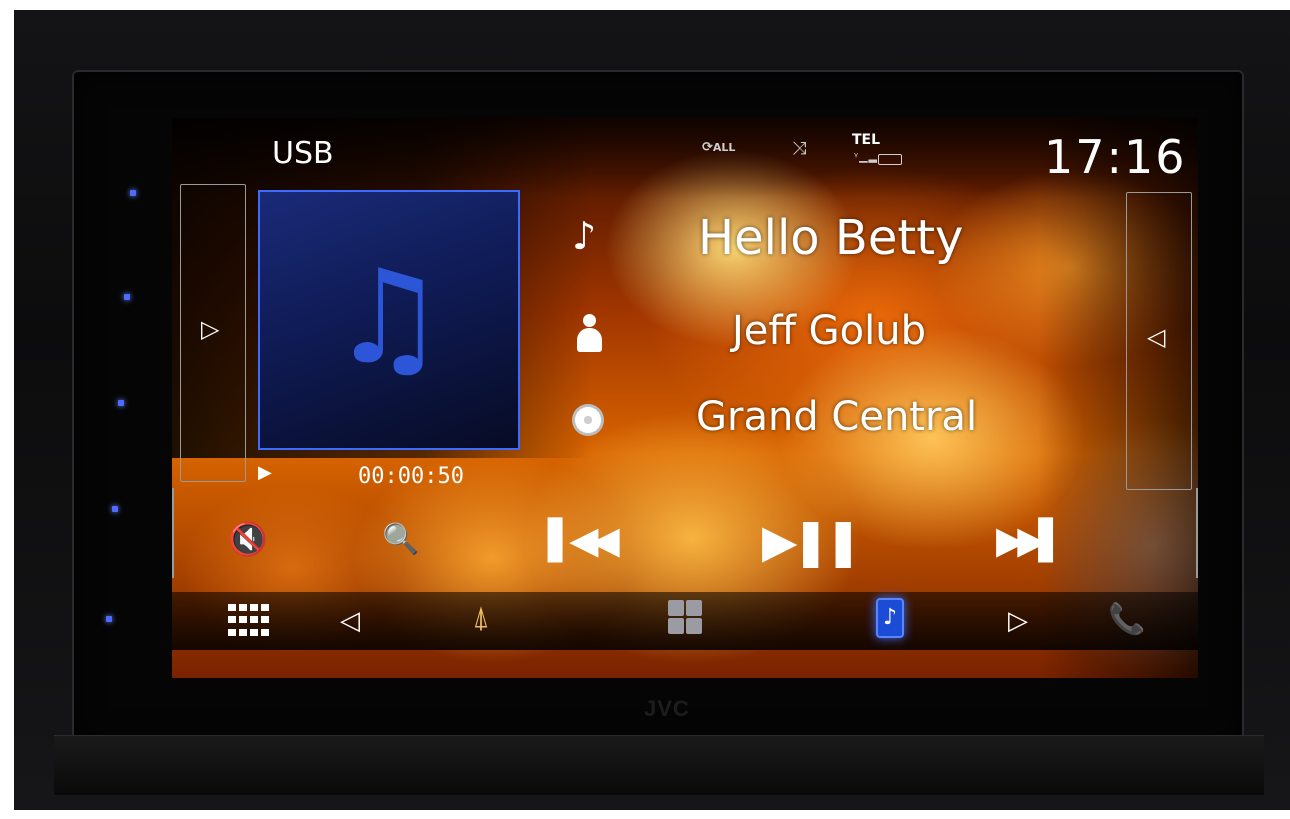 The width and height of the screenshot is (1290, 819). Describe the element at coordinates (1156, 337) in the screenshot. I see `chevron-left-icon: ◁` at that location.